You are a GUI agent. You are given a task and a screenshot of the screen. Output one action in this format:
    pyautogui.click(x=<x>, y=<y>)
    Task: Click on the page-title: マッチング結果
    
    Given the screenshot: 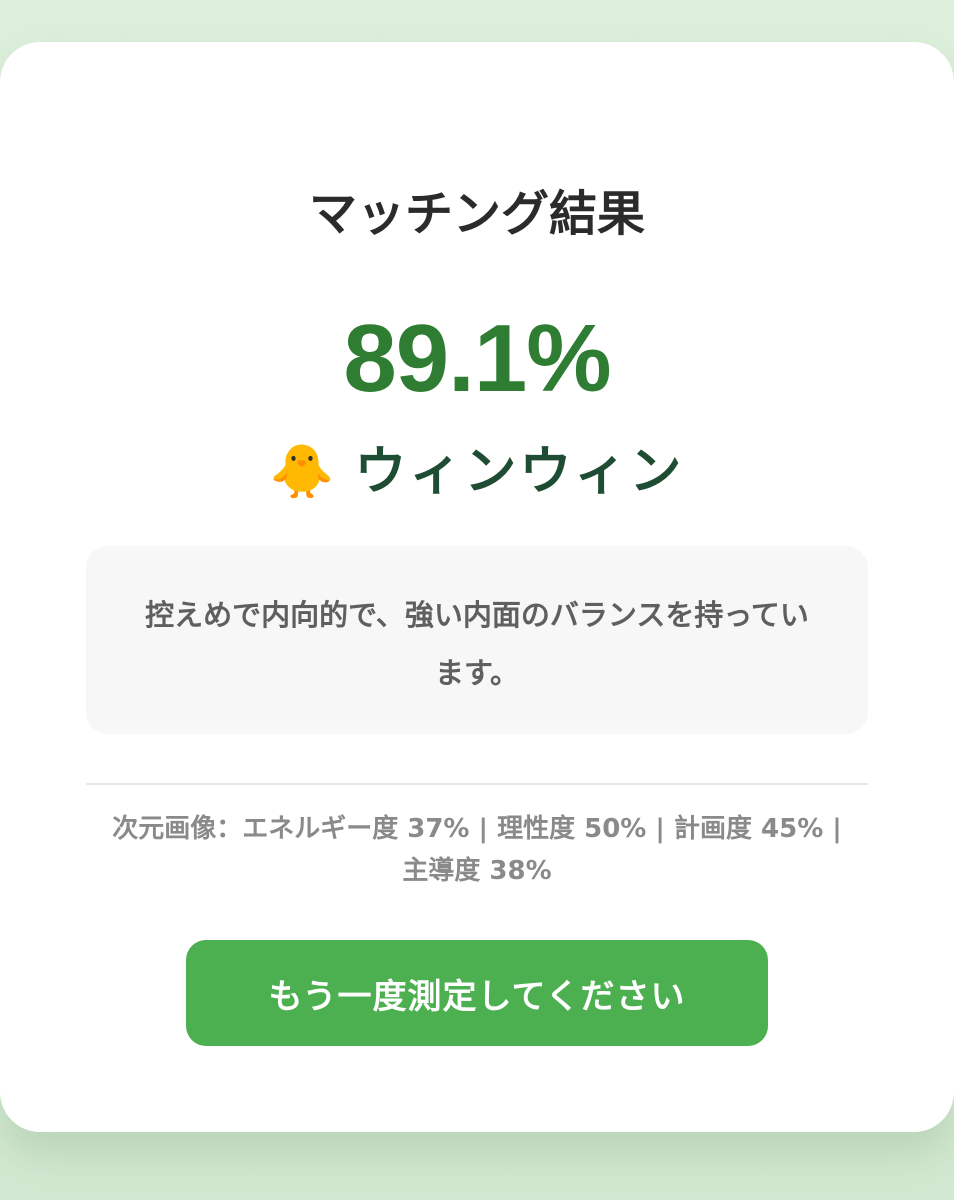 What is the action you would take?
    pyautogui.click(x=476, y=214)
    